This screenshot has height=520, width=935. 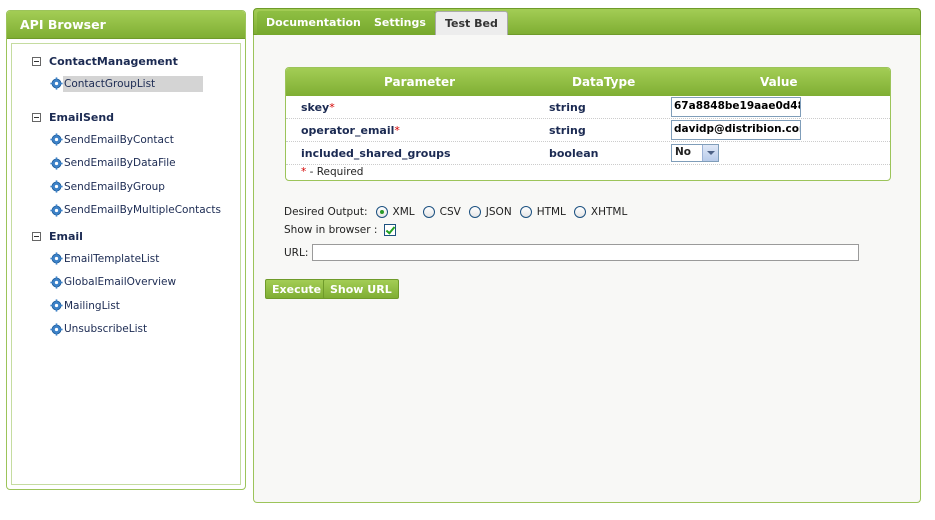 I want to click on tree-item-sendemailbymultiplecontacts: SendEmailByMultipleContacts, so click(x=126, y=211).